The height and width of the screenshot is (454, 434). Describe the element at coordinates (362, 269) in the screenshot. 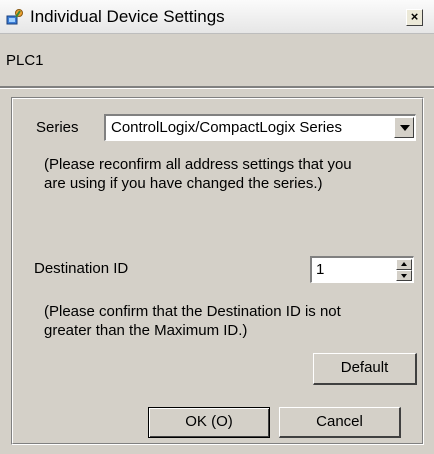

I see `destination-id-stepper: 1` at that location.